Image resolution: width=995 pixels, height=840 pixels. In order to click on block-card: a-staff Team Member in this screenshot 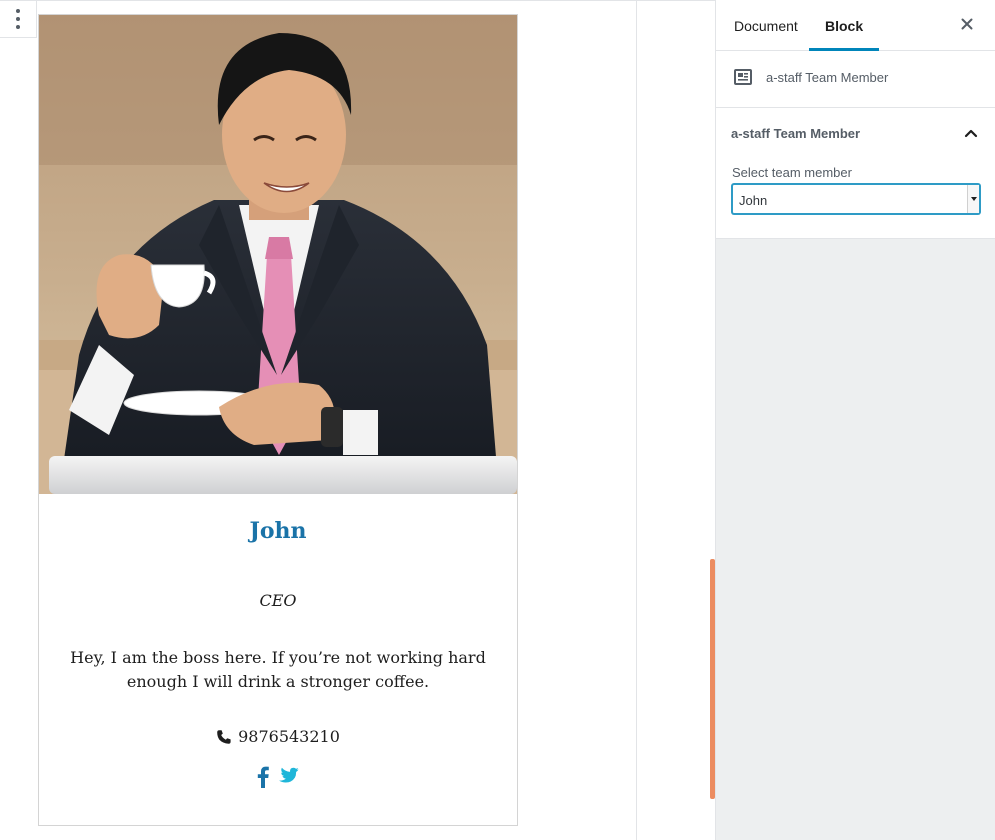, I will do `click(855, 79)`.